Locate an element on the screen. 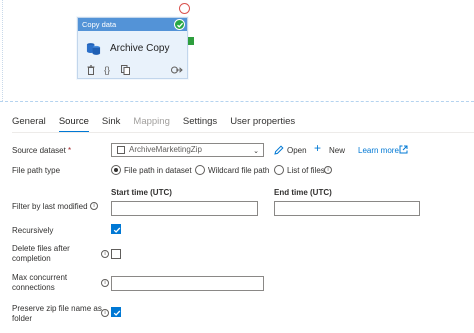  canvas-left-edge is located at coordinates (2, 50).